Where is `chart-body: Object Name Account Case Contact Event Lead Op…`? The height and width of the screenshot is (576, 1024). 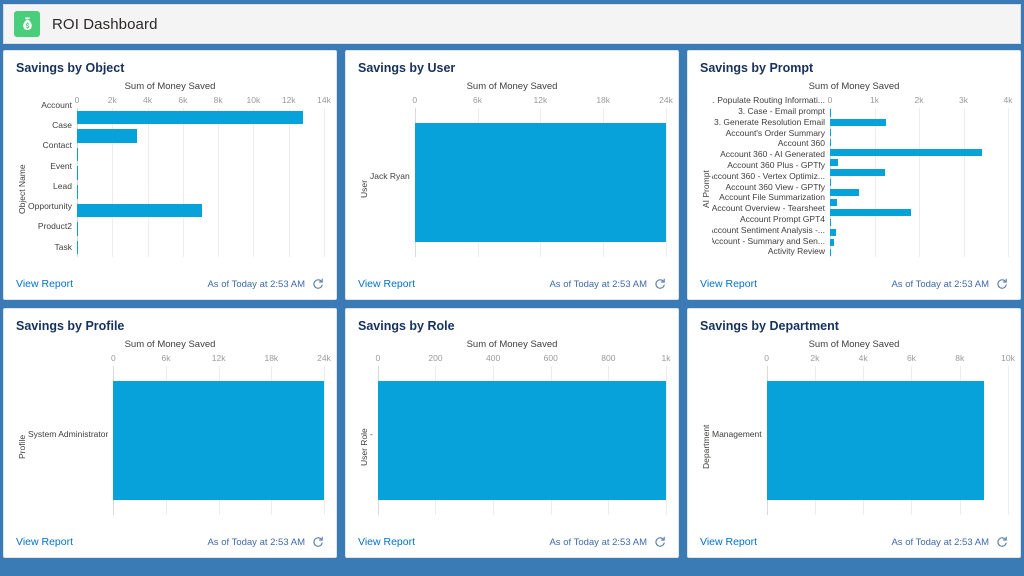
chart-body: Object Name Account Case Contact Event Lead Op… is located at coordinates (173, 183).